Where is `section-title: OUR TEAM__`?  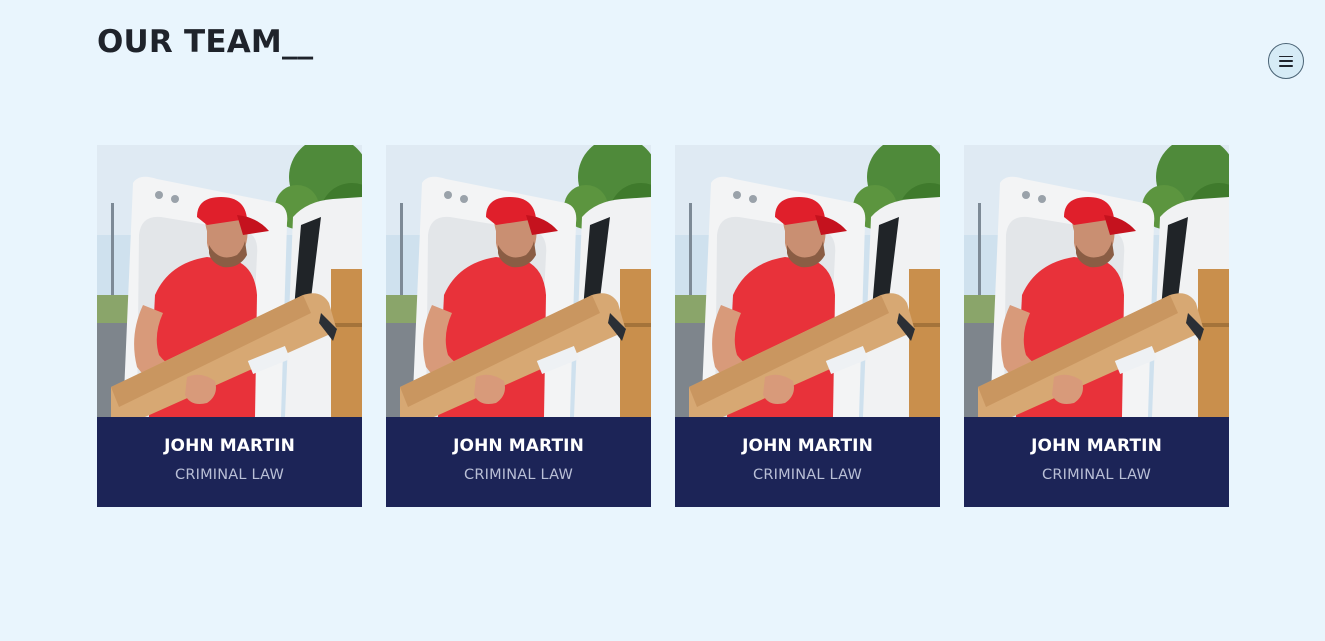
section-title: OUR TEAM__ is located at coordinates (205, 42).